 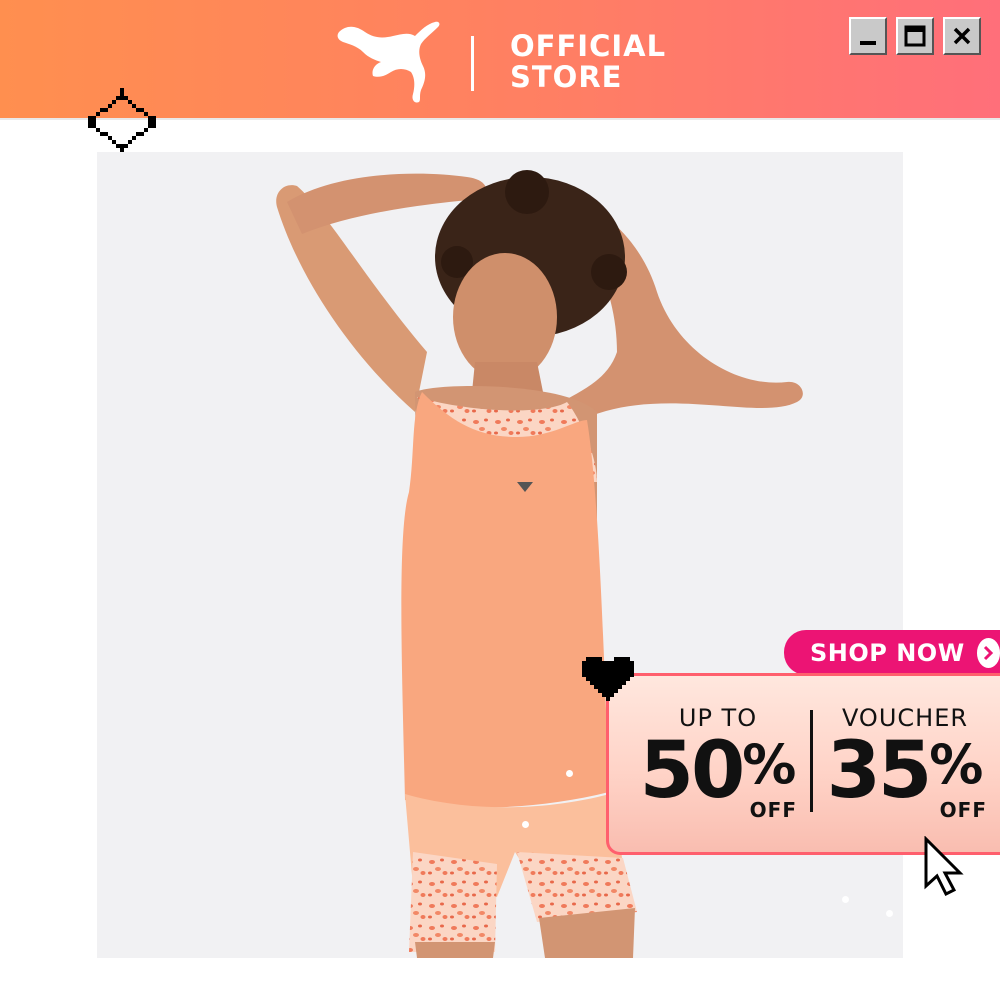 I want to click on shop-now-button: SHOP NOW, so click(x=892, y=652).